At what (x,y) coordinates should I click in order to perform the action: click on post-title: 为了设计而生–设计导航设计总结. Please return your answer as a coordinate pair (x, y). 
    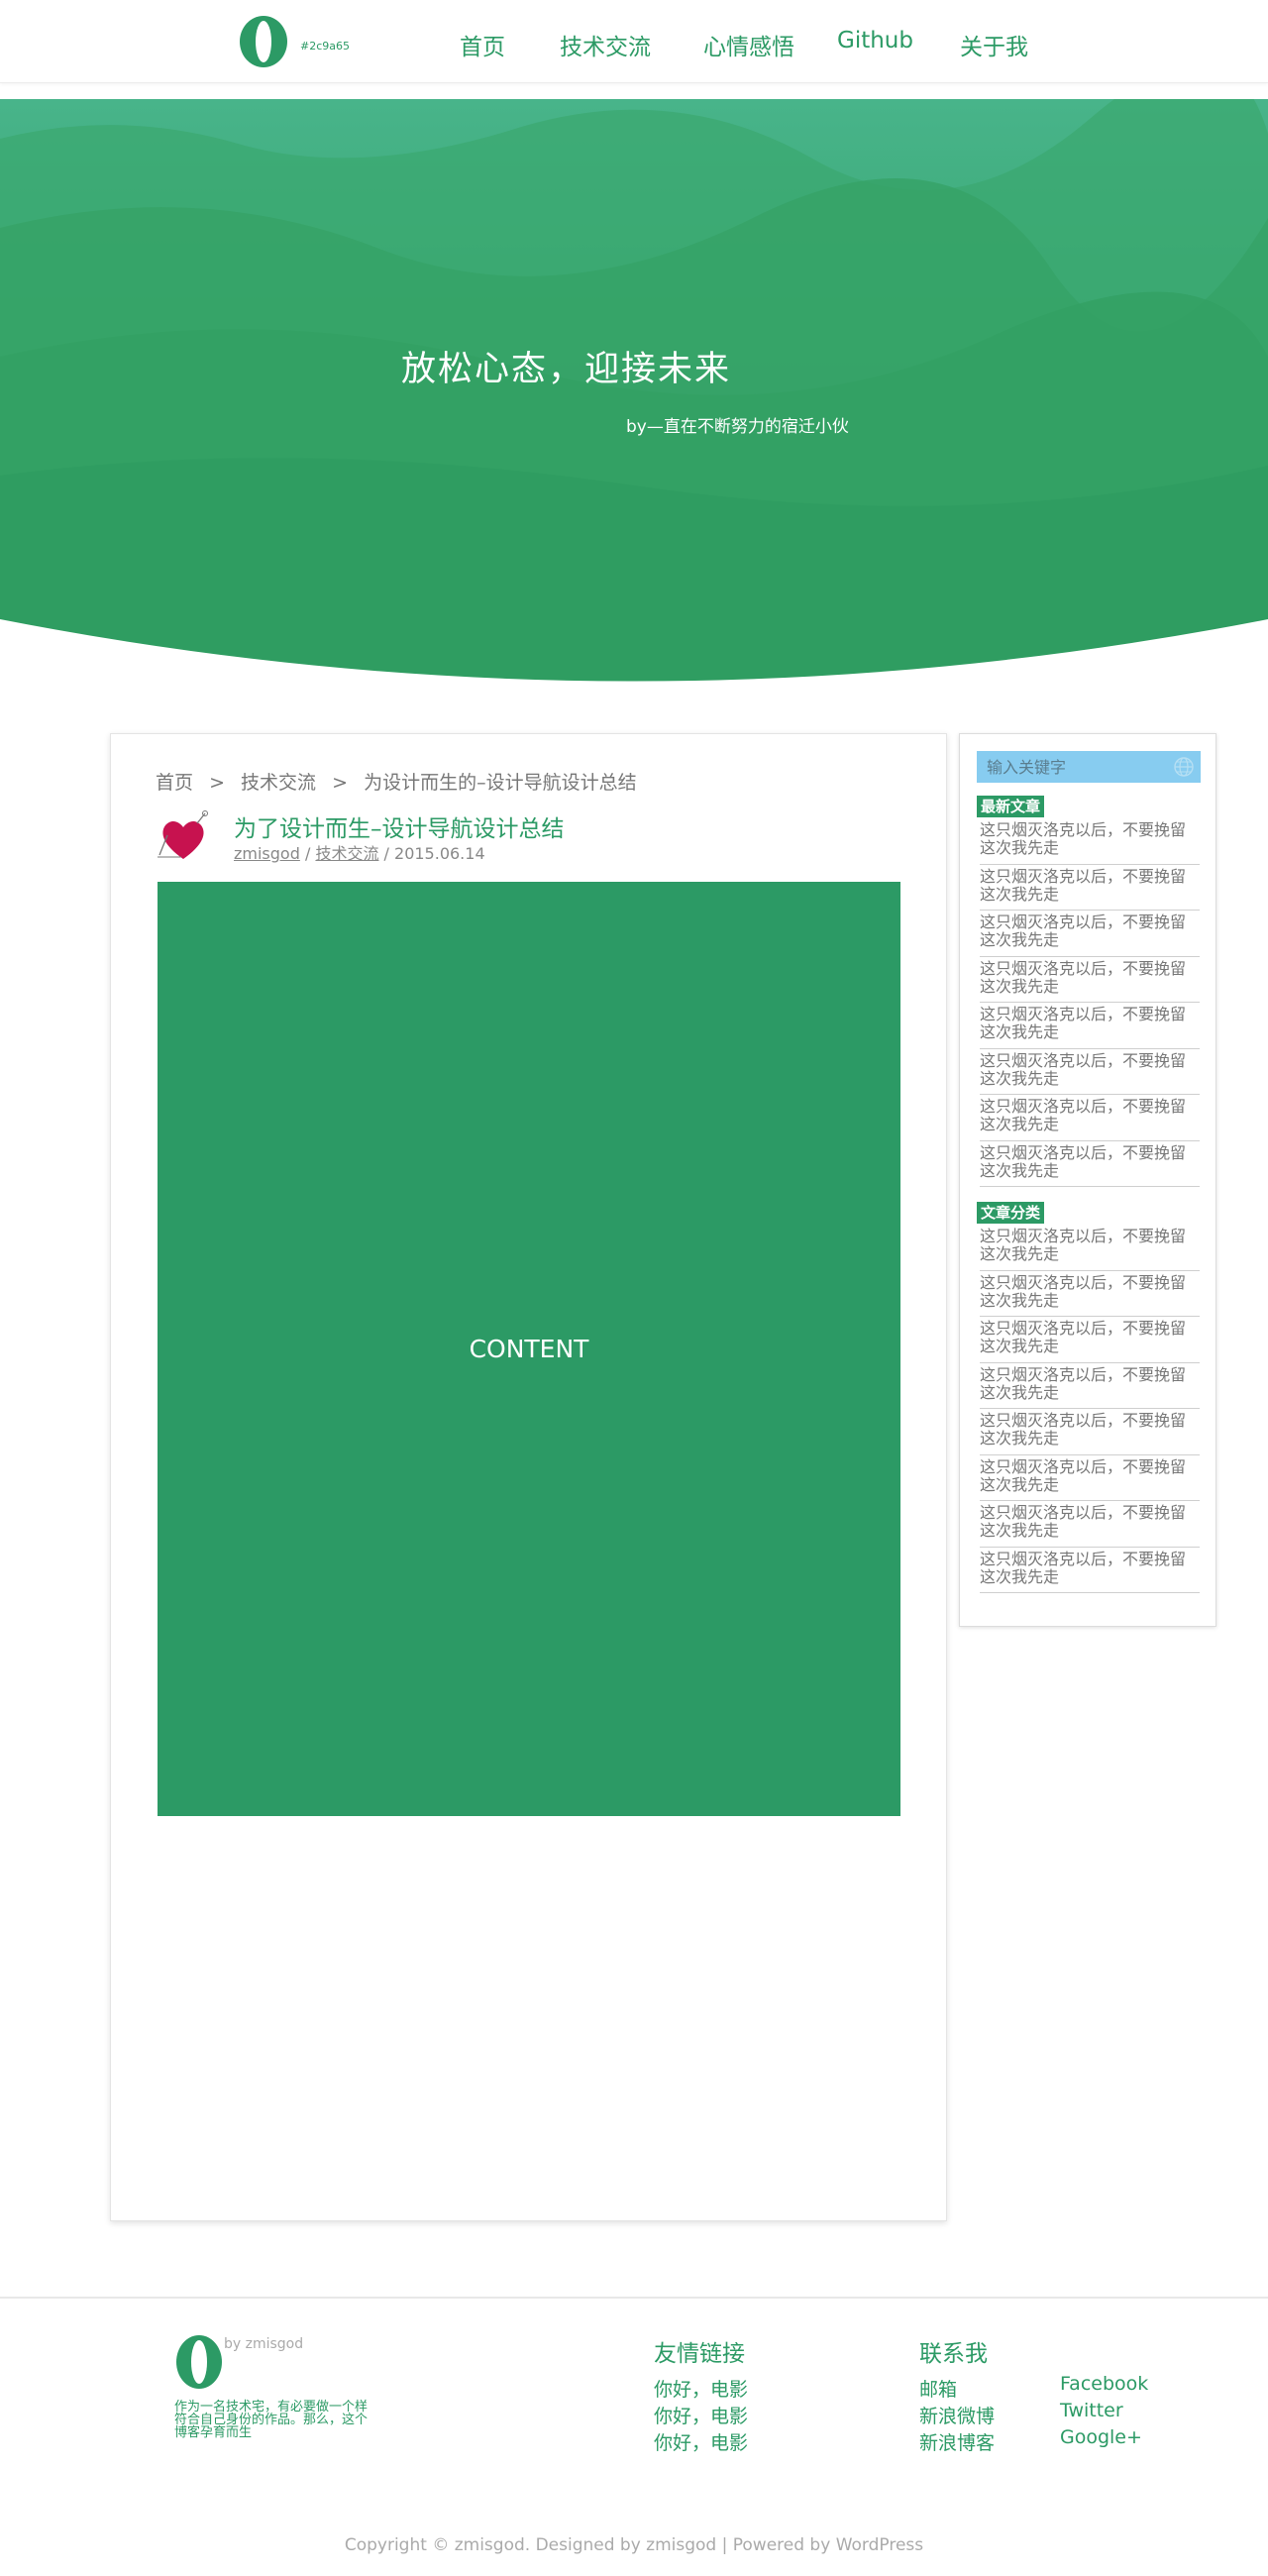
    Looking at the image, I should click on (399, 826).